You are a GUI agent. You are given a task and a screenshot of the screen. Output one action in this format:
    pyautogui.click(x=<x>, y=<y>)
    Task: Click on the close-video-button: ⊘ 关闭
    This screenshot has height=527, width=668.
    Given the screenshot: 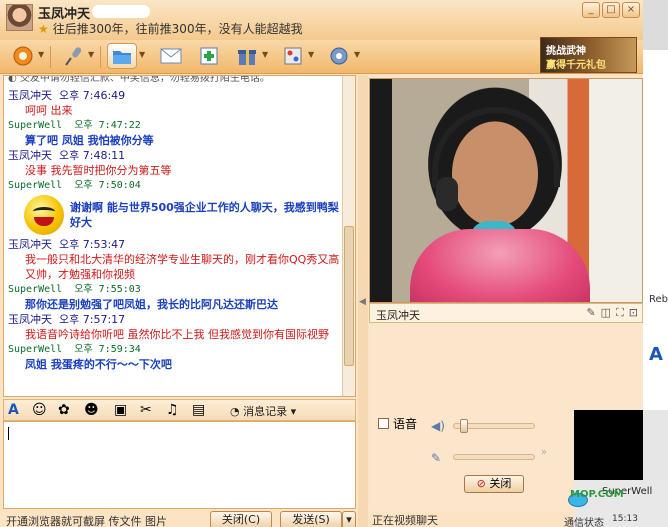 What is the action you would take?
    pyautogui.click(x=494, y=484)
    